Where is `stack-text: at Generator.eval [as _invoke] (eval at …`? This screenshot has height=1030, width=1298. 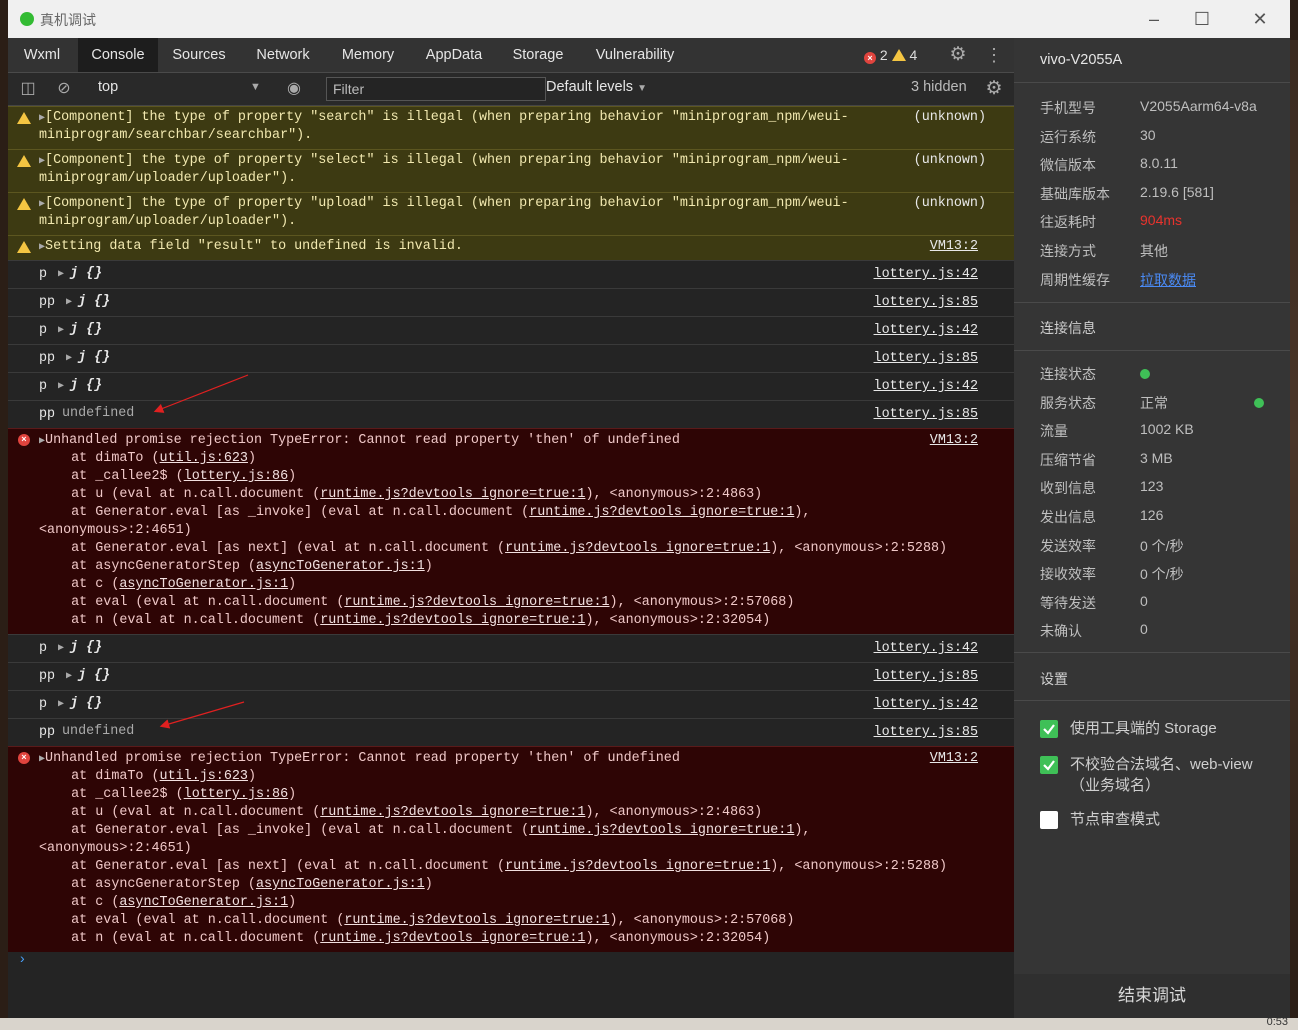
stack-text: at Generator.eval [as _invoke] (eval at … is located at coordinates (284, 512).